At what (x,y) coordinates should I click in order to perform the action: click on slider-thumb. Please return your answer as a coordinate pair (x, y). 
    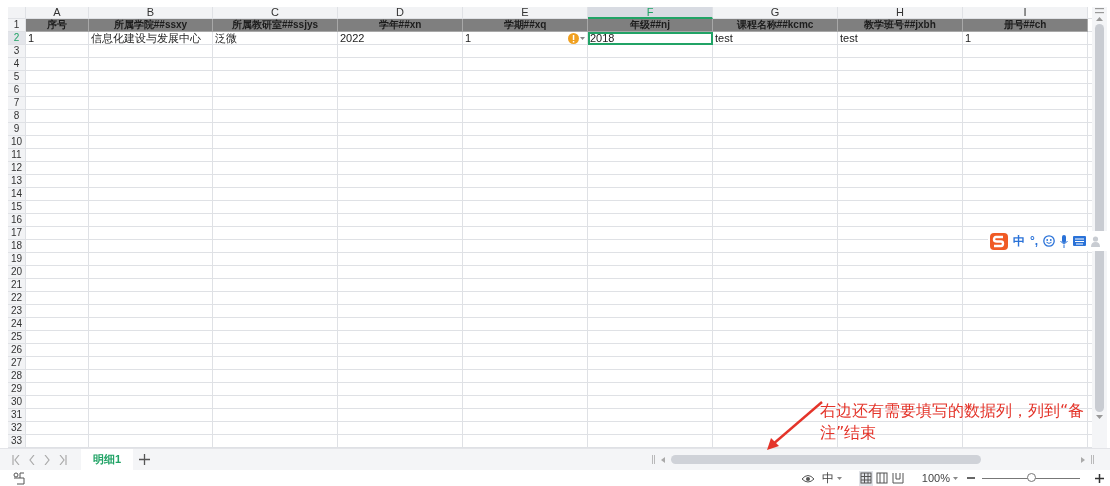
    Looking at the image, I should click on (1031, 477).